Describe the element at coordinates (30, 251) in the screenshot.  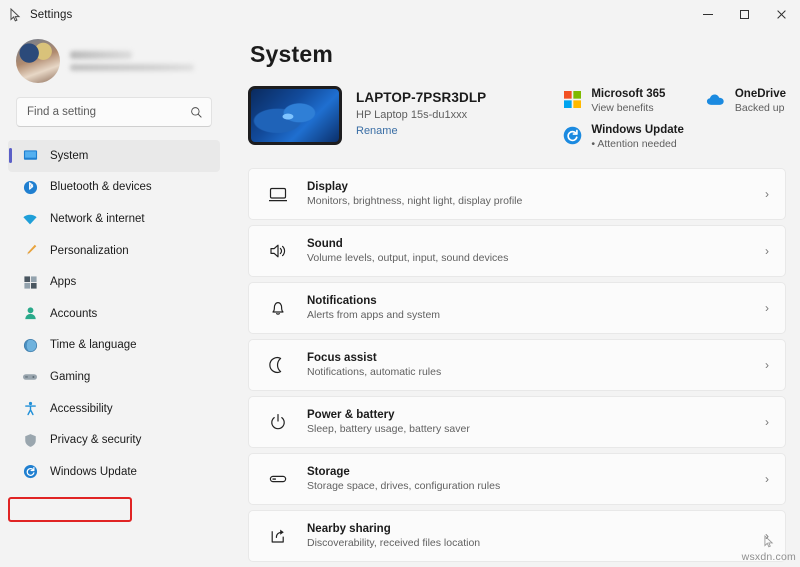
I see `paintbrush-icon` at that location.